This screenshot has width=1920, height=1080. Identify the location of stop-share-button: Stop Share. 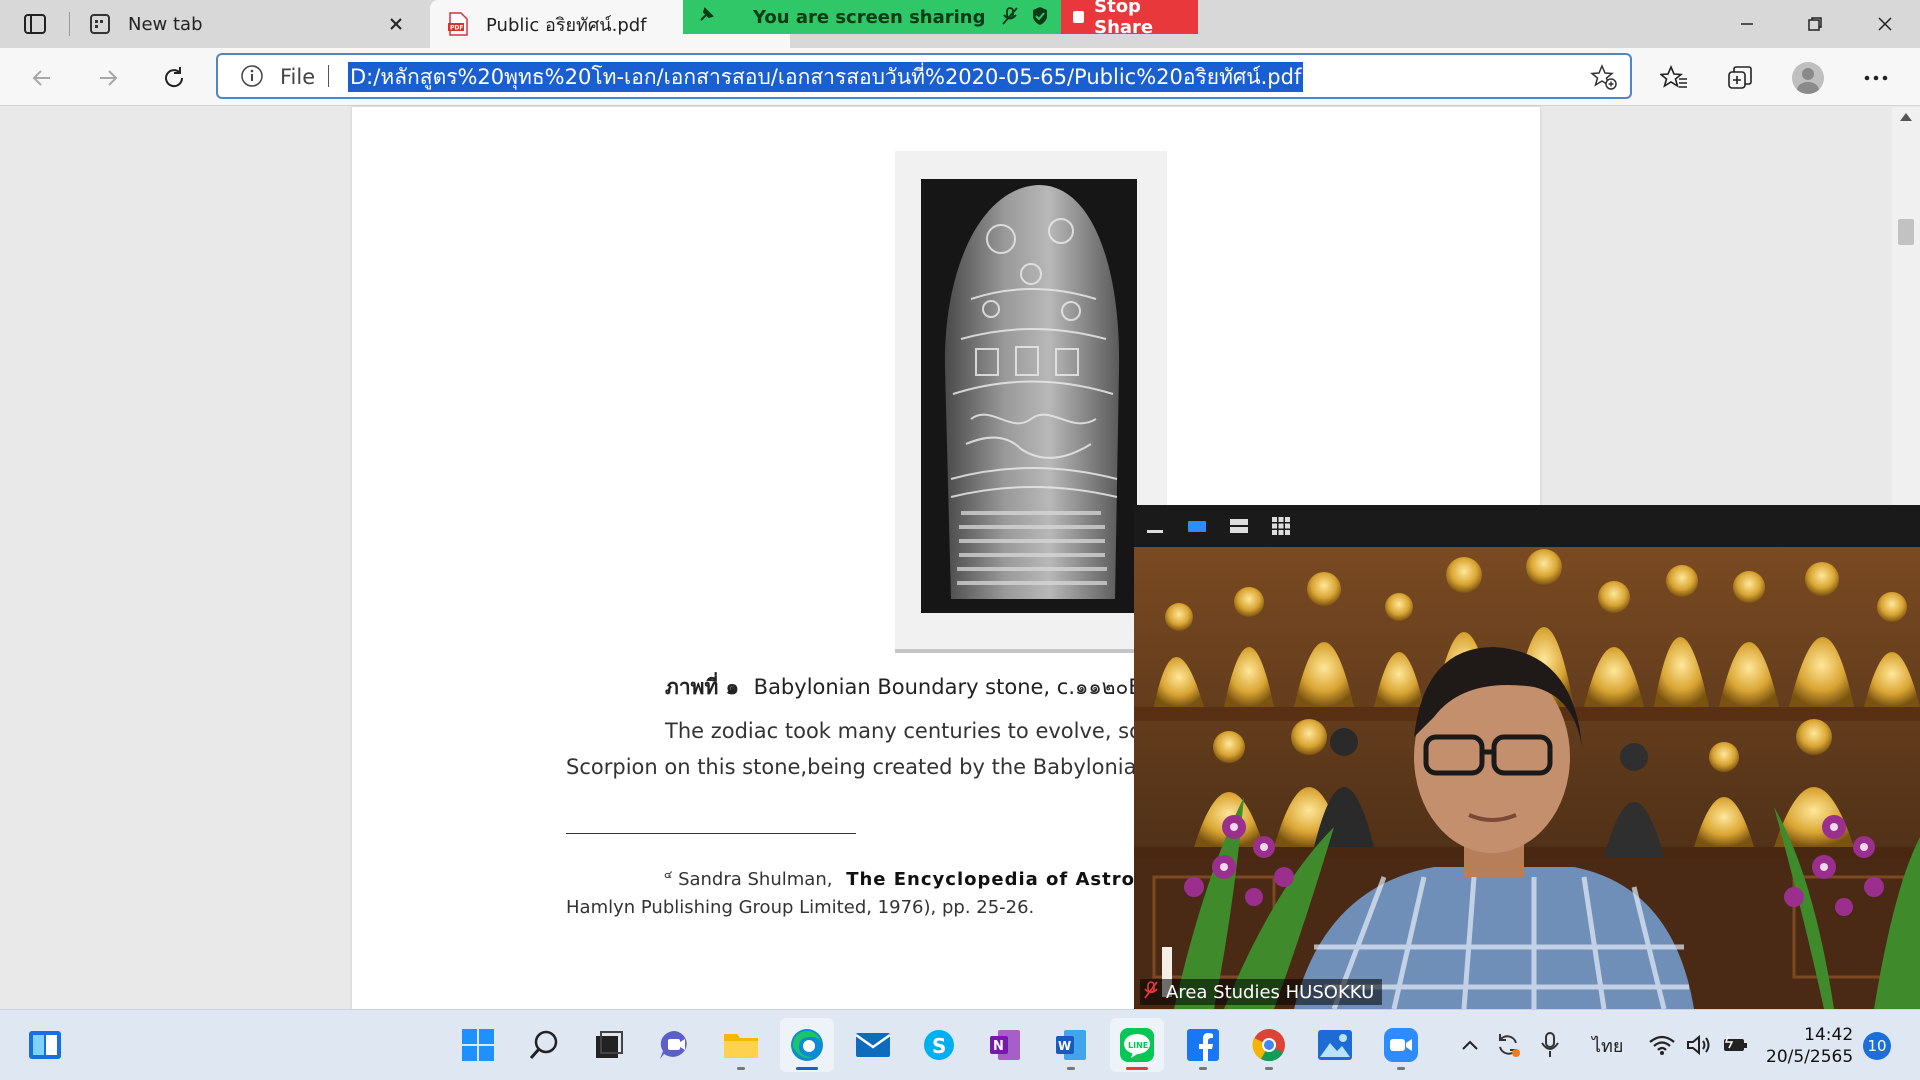
(1129, 19).